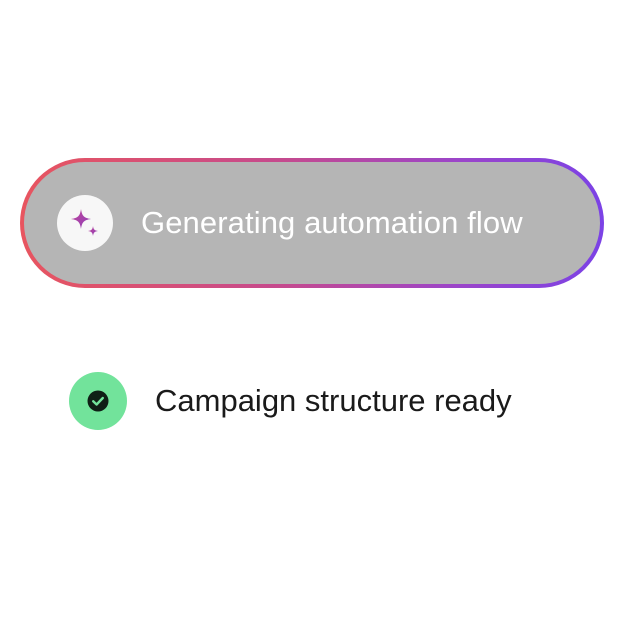 Image resolution: width=624 pixels, height=624 pixels. I want to click on check-icon, so click(98, 401).